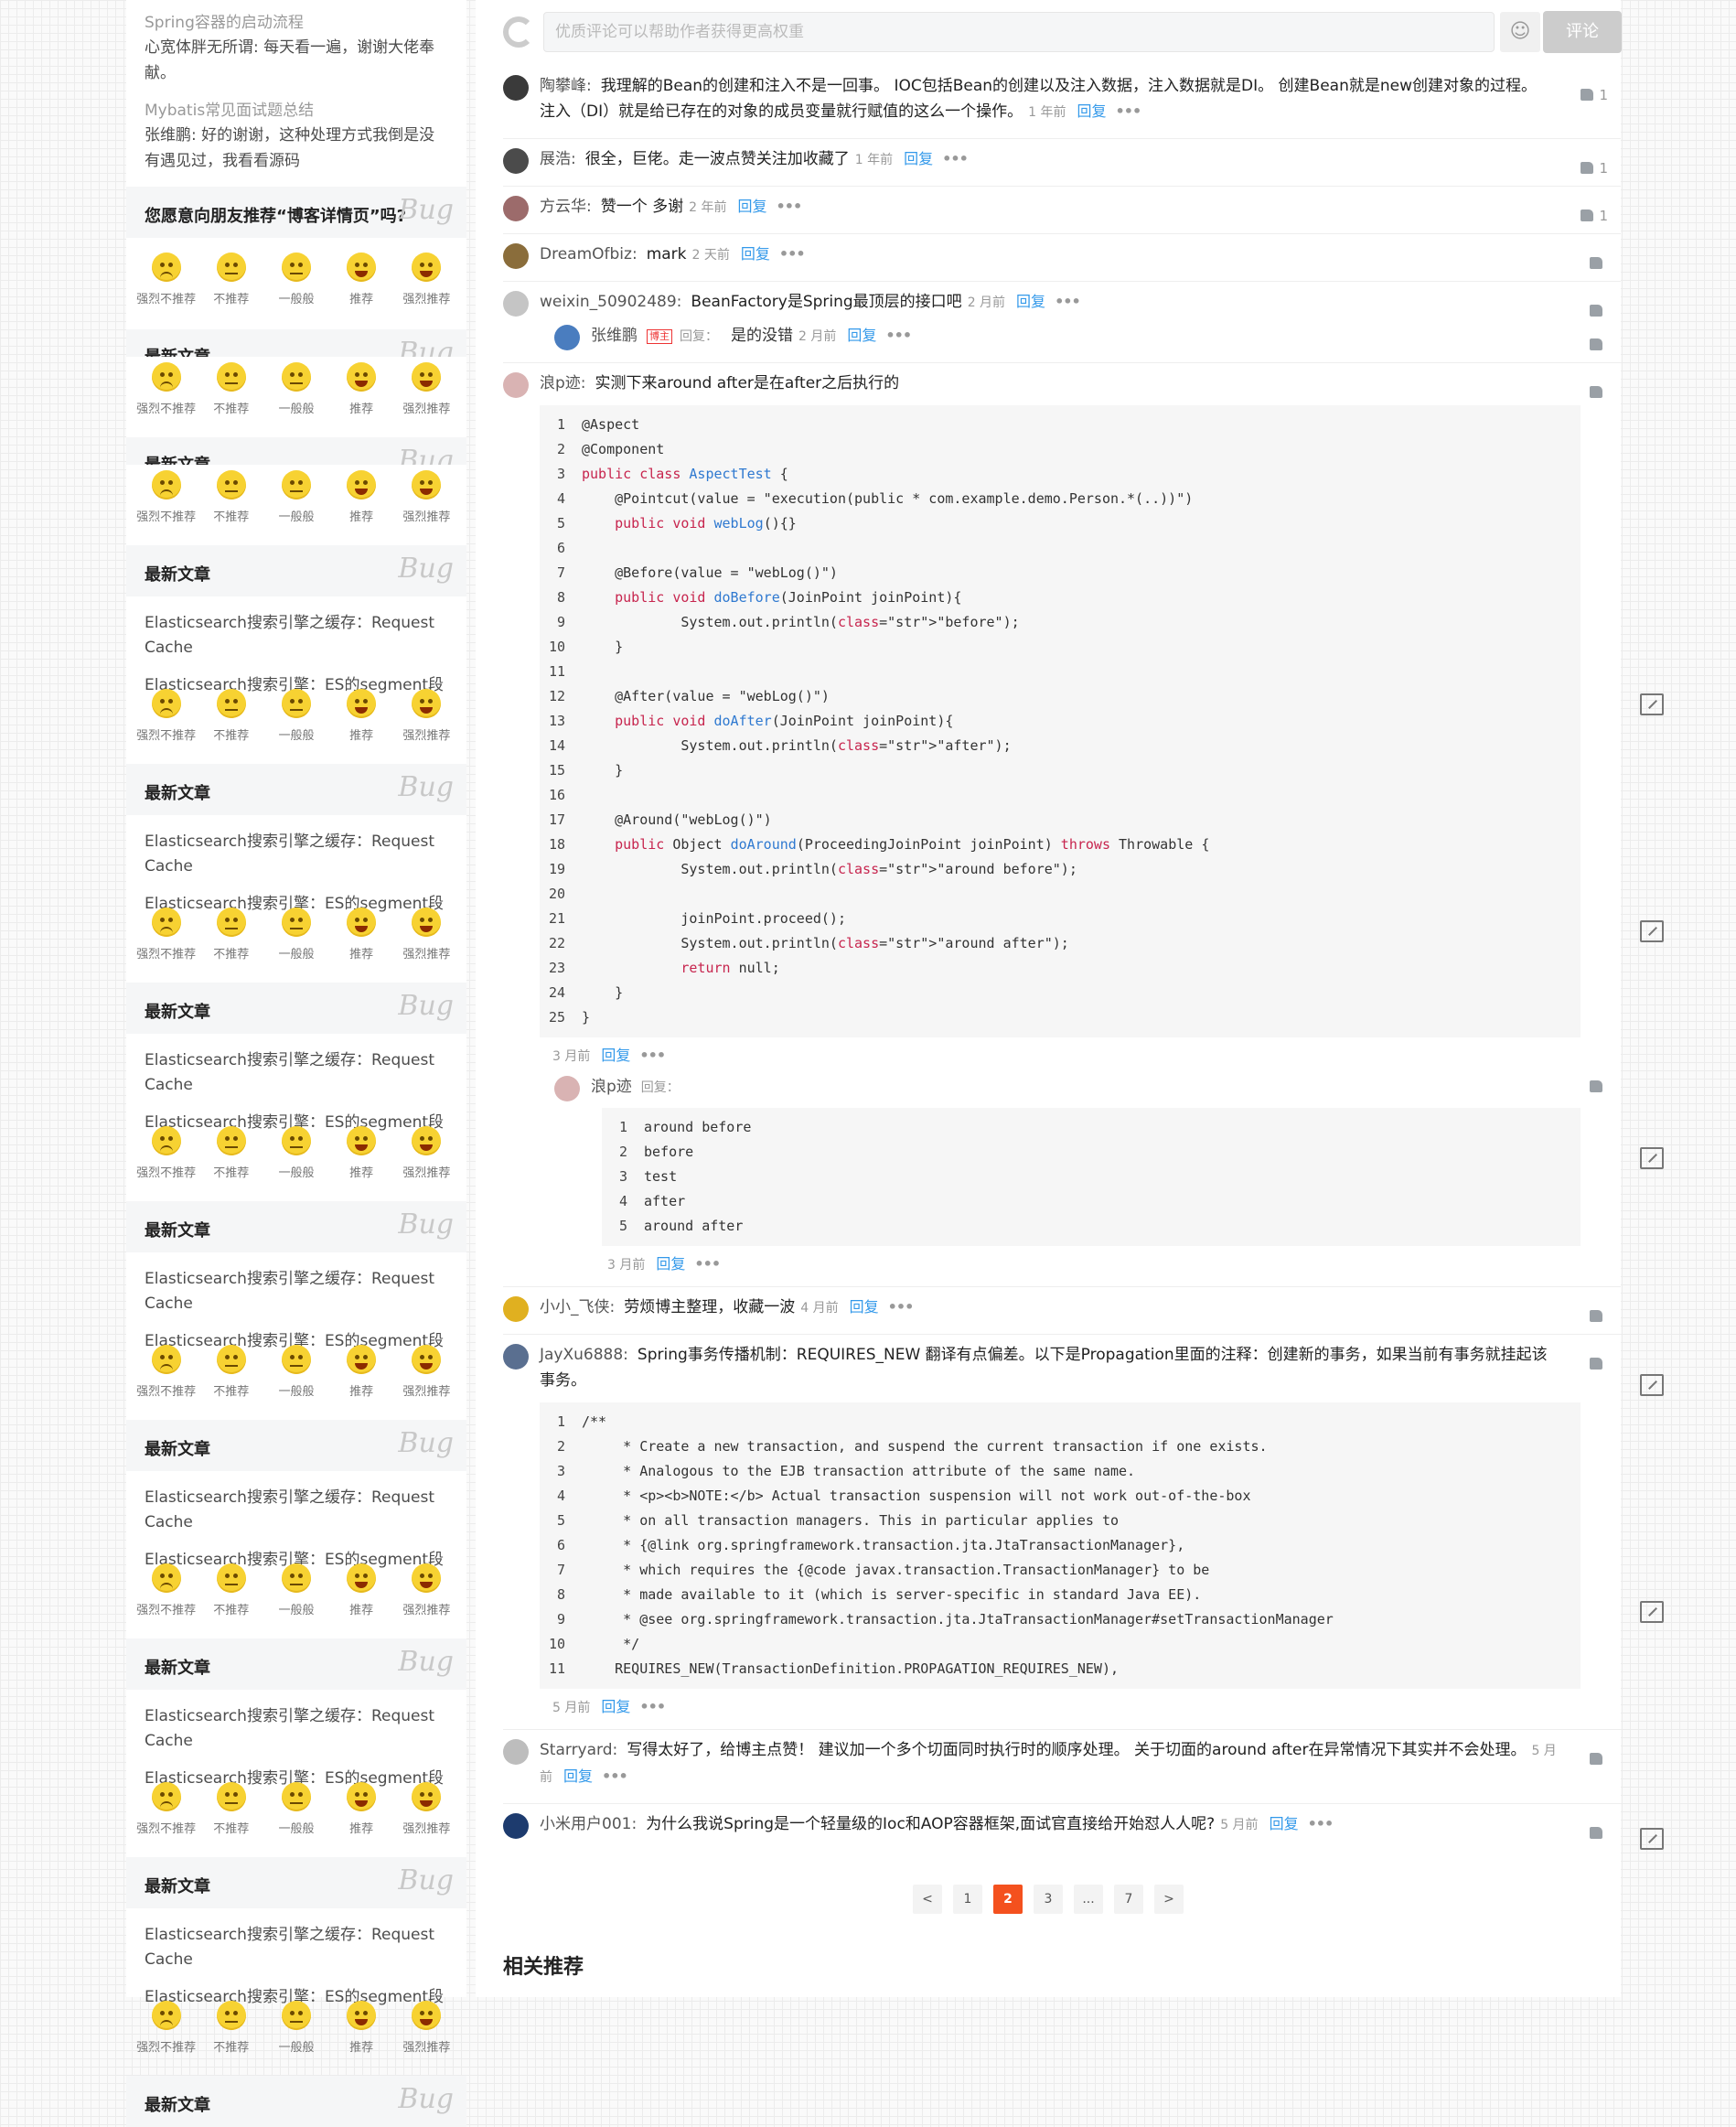  Describe the element at coordinates (563, 383) in the screenshot. I see `comment-author: 浪p迹:` at that location.